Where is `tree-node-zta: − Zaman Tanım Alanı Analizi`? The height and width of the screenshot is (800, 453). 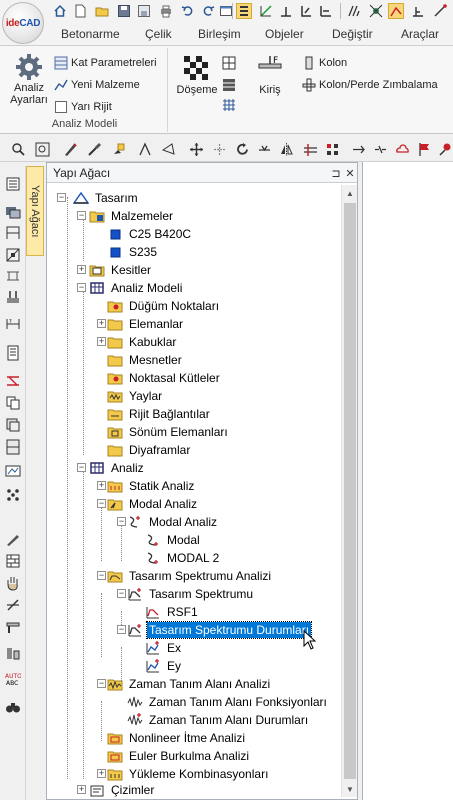 tree-node-zta: − Zaman Tanım Alanı Analizi is located at coordinates (184, 684).